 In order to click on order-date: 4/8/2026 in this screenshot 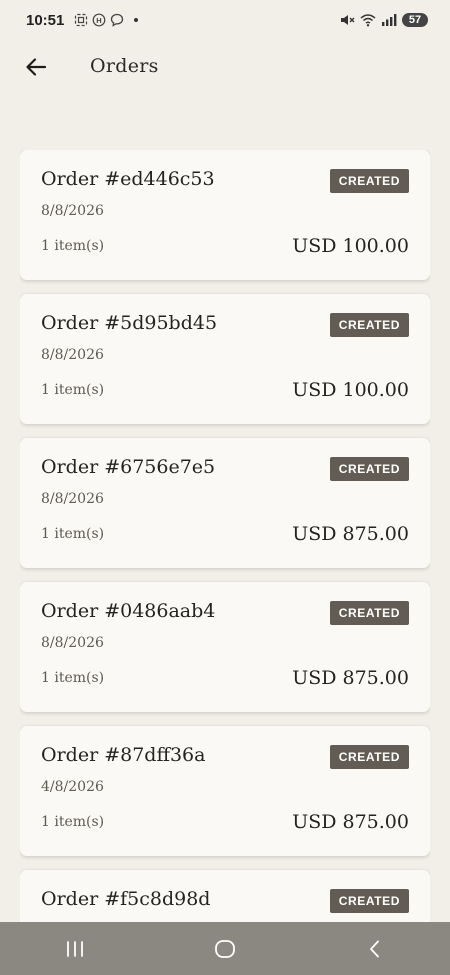, I will do `click(72, 787)`.